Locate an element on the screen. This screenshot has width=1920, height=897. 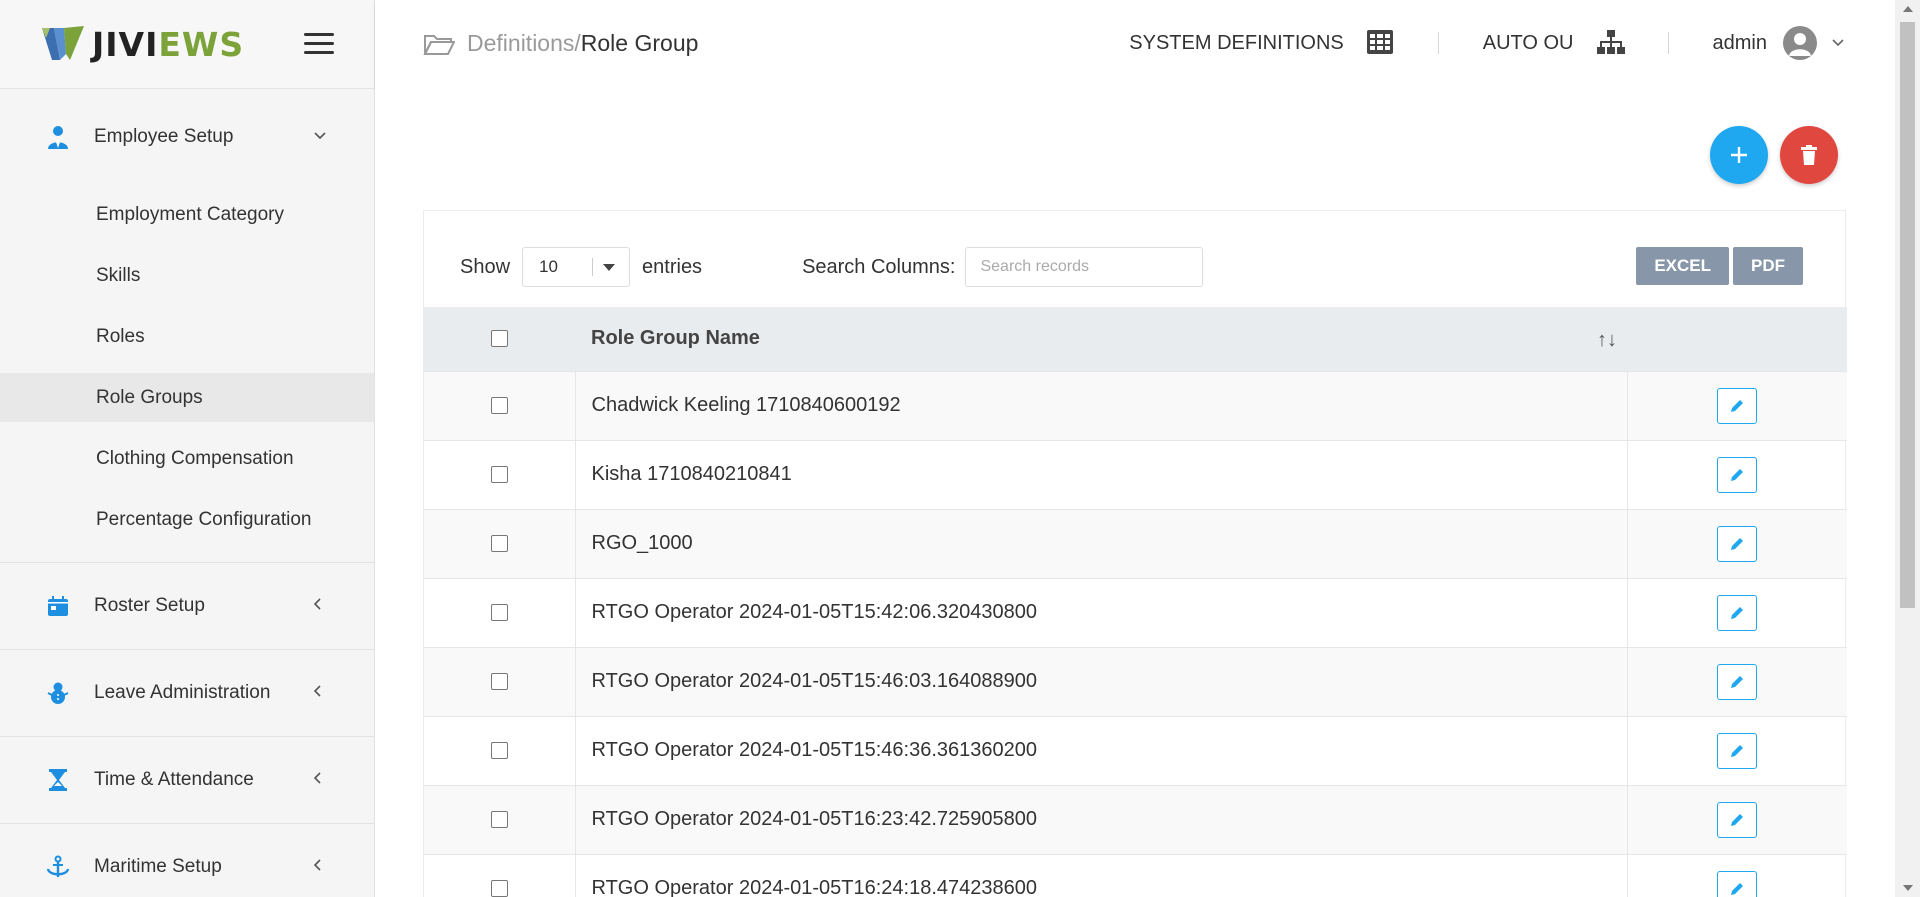
add-button is located at coordinates (1739, 155).